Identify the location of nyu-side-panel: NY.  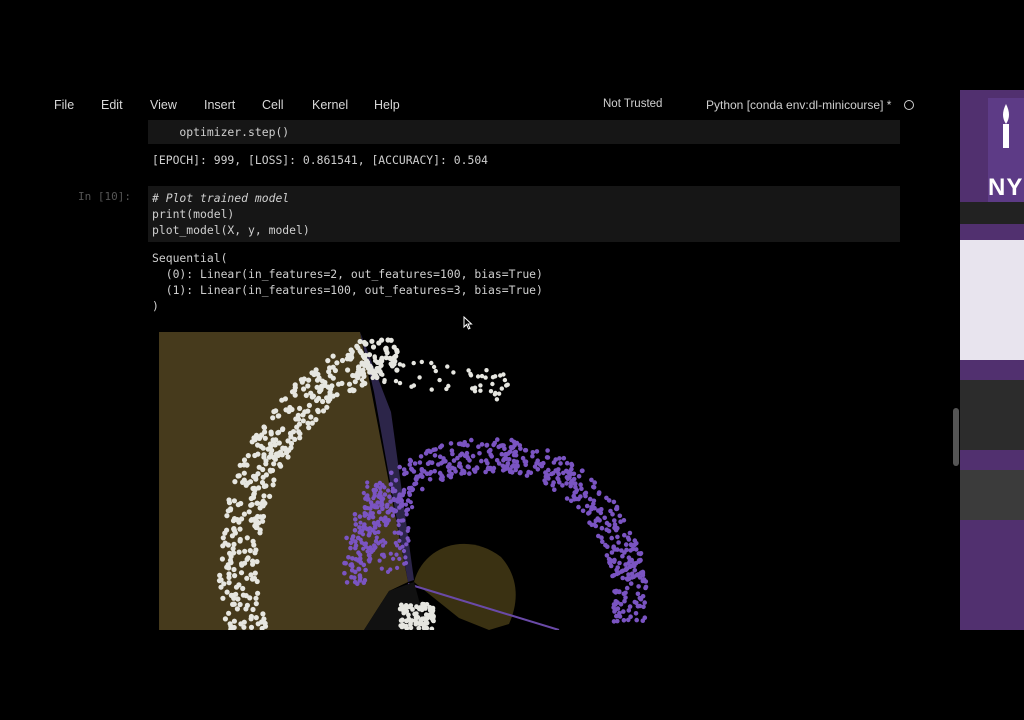
(992, 360).